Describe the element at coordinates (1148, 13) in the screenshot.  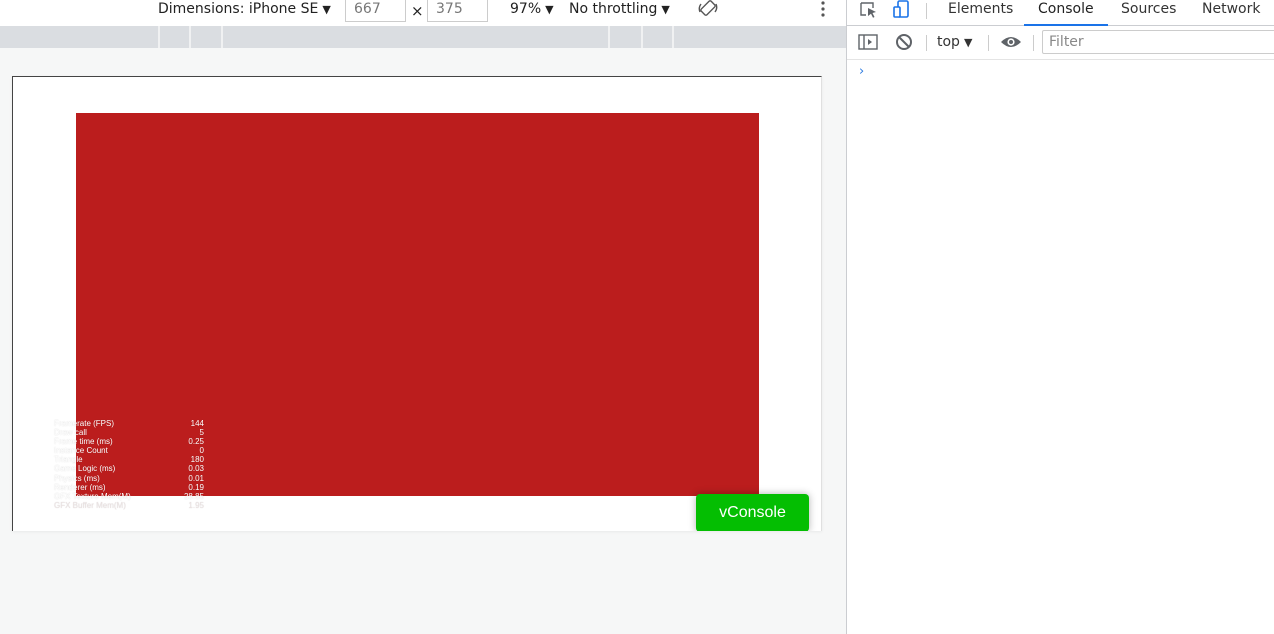
I see `tab-sources: Sources` at that location.